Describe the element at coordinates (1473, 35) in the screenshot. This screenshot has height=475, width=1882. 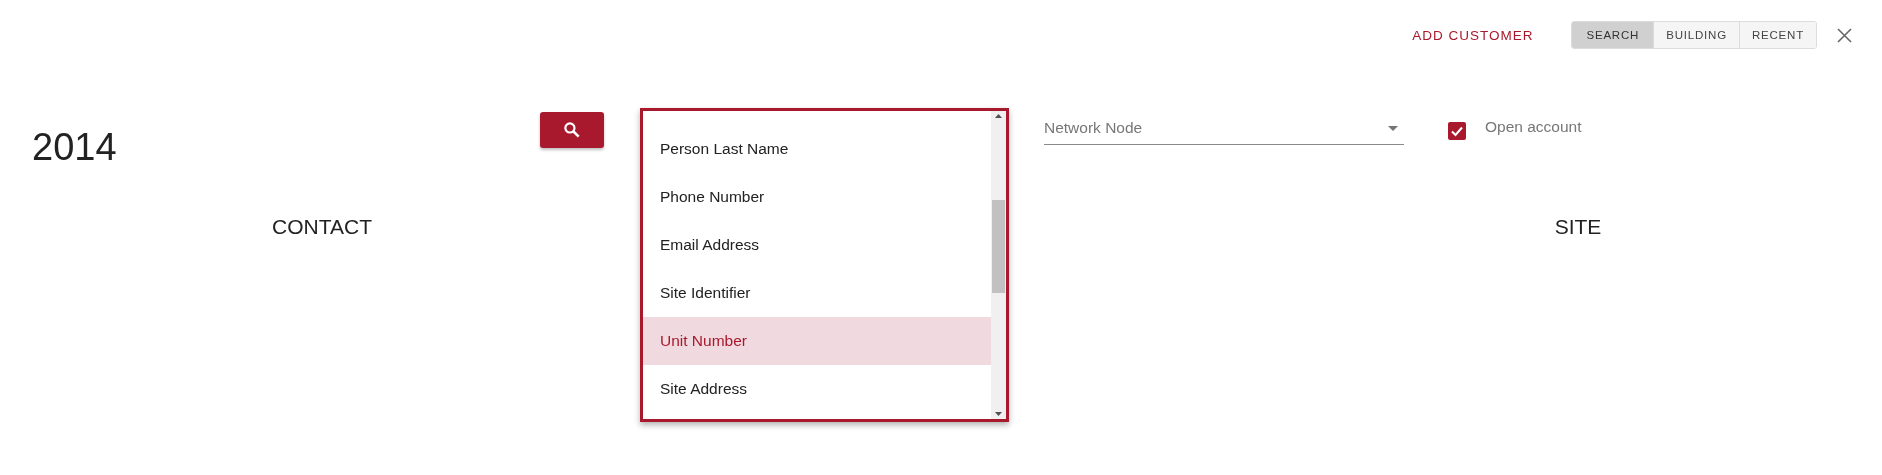
I see `add-customer-button: ADD CUSTOMER` at that location.